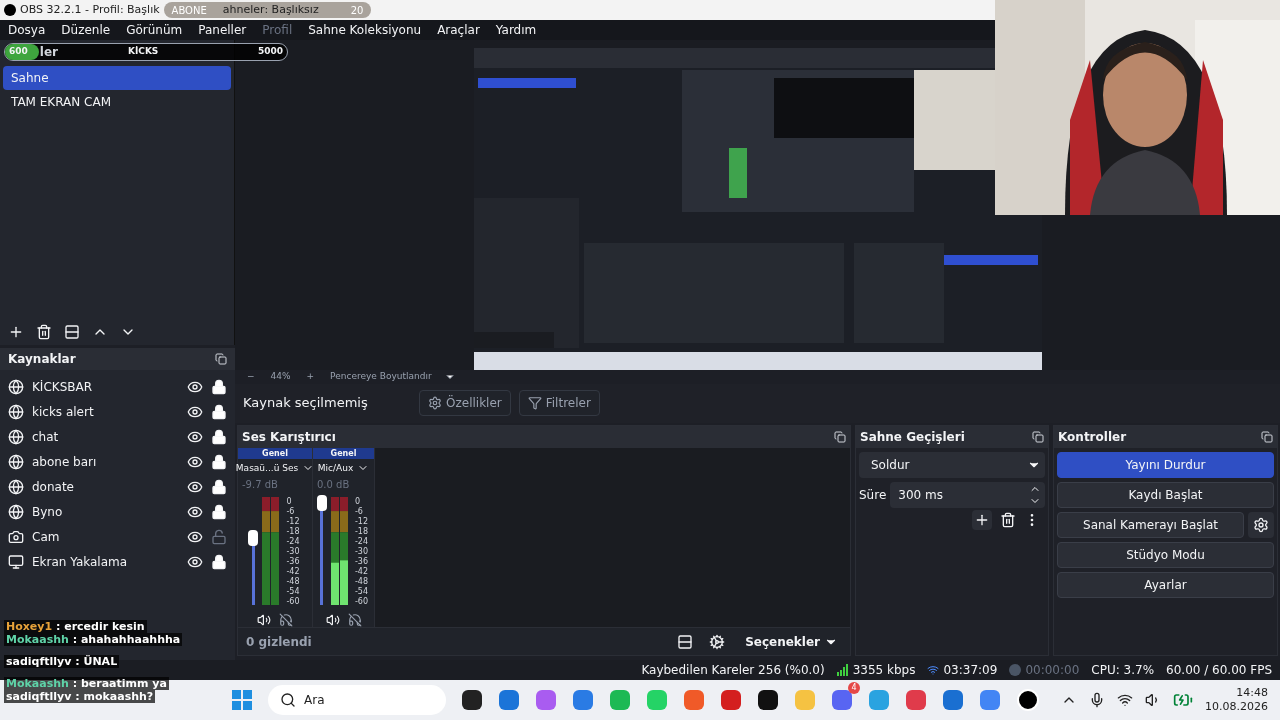  What do you see at coordinates (117, 486) in the screenshot?
I see `source-item: donate` at bounding box center [117, 486].